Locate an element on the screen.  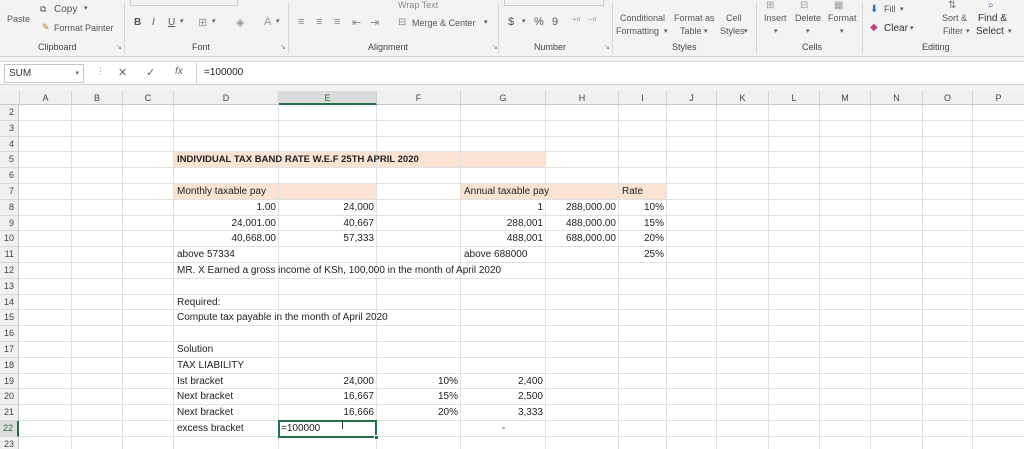
row-header-2: 2 is located at coordinates (9, 113).